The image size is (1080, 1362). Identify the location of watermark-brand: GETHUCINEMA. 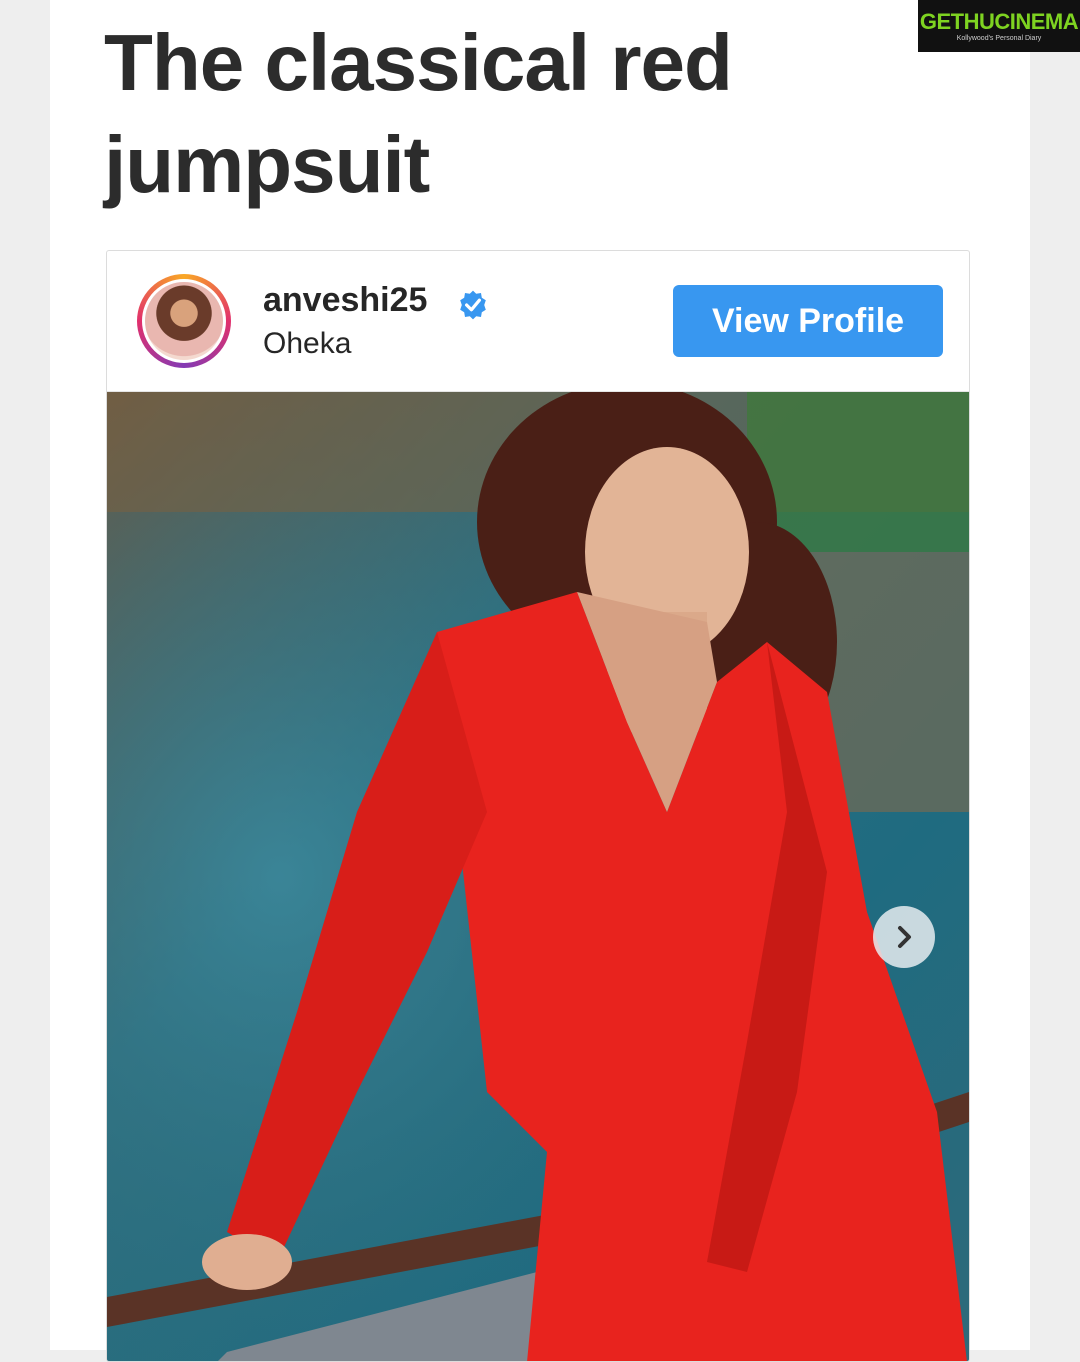
(999, 21).